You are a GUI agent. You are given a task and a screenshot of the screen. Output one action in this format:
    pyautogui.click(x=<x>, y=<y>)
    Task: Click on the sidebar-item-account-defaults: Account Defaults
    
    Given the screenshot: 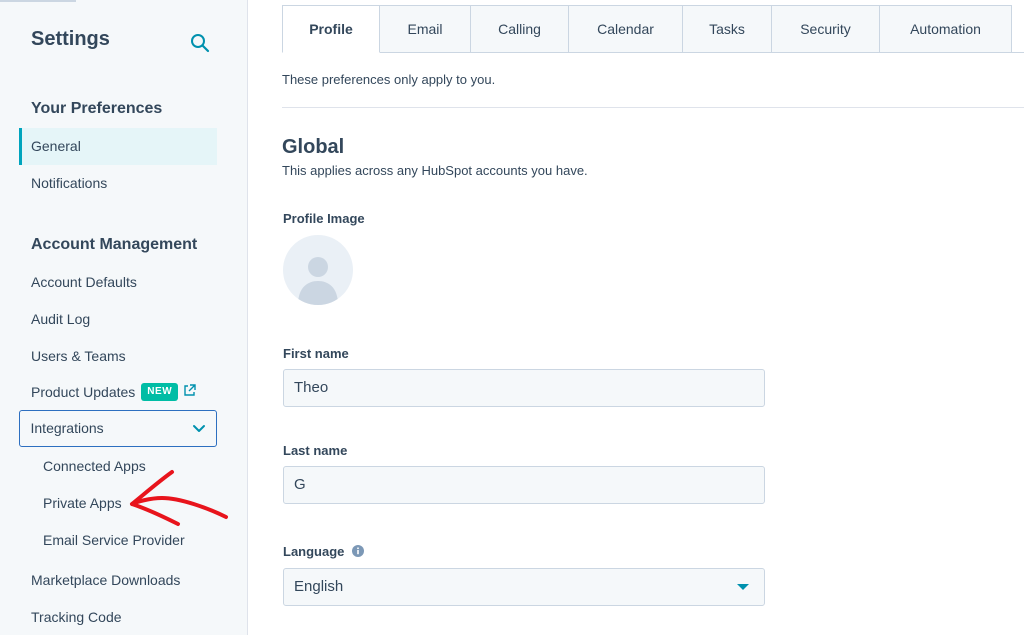 What is the action you would take?
    pyautogui.click(x=118, y=282)
    